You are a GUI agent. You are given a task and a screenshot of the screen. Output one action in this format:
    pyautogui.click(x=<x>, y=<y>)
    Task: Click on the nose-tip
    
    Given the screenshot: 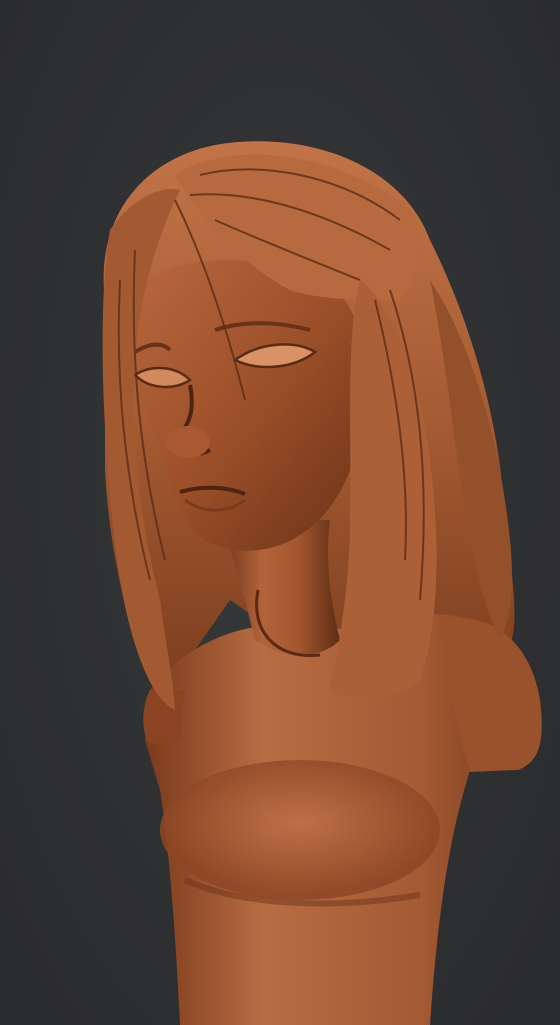 What is the action you would take?
    pyautogui.click(x=188, y=442)
    